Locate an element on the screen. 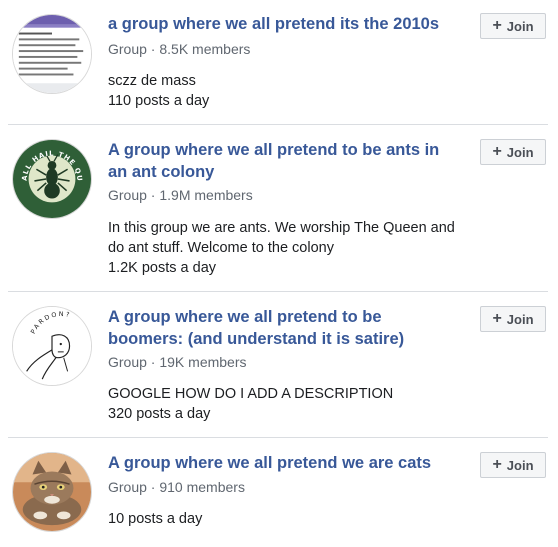 The height and width of the screenshot is (547, 558). queen-ant-emblem: ALL HAIL THE QUEEN is located at coordinates (52, 179).